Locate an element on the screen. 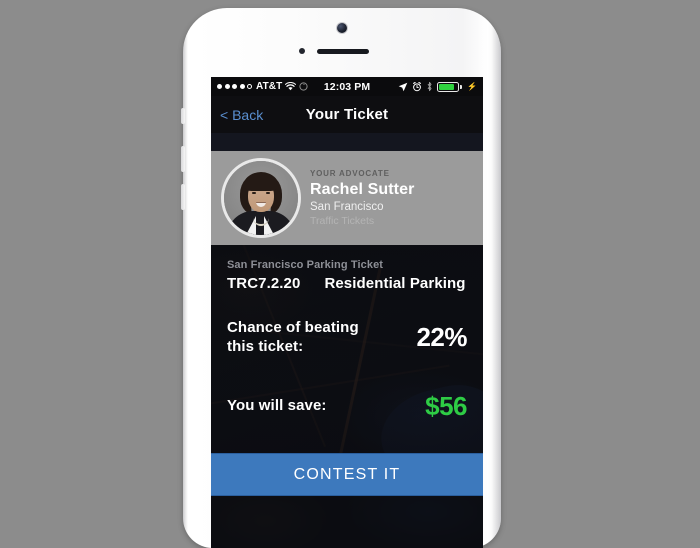 The image size is (700, 548). savings-row: You will save: $56 is located at coordinates (347, 406).